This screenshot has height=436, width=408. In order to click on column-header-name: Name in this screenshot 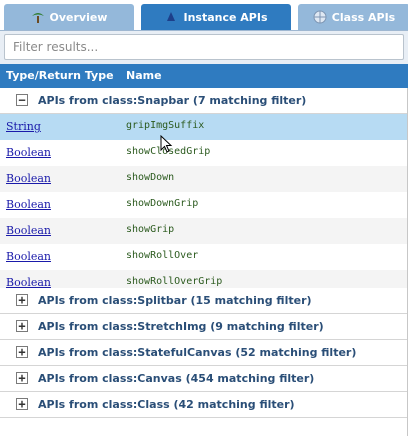, I will do `click(144, 75)`.